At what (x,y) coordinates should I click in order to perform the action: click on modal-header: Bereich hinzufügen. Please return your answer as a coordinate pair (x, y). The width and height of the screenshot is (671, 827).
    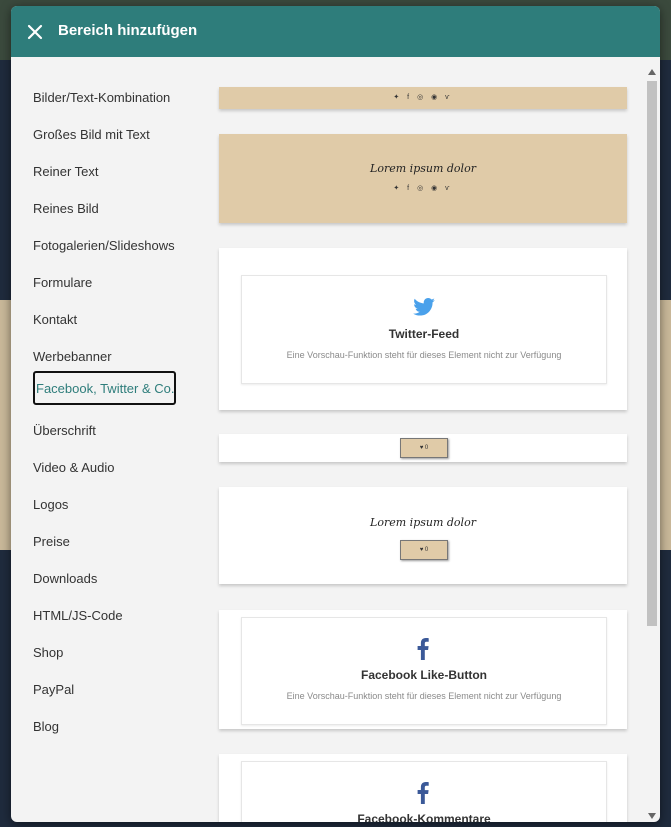
    Looking at the image, I should click on (335, 31).